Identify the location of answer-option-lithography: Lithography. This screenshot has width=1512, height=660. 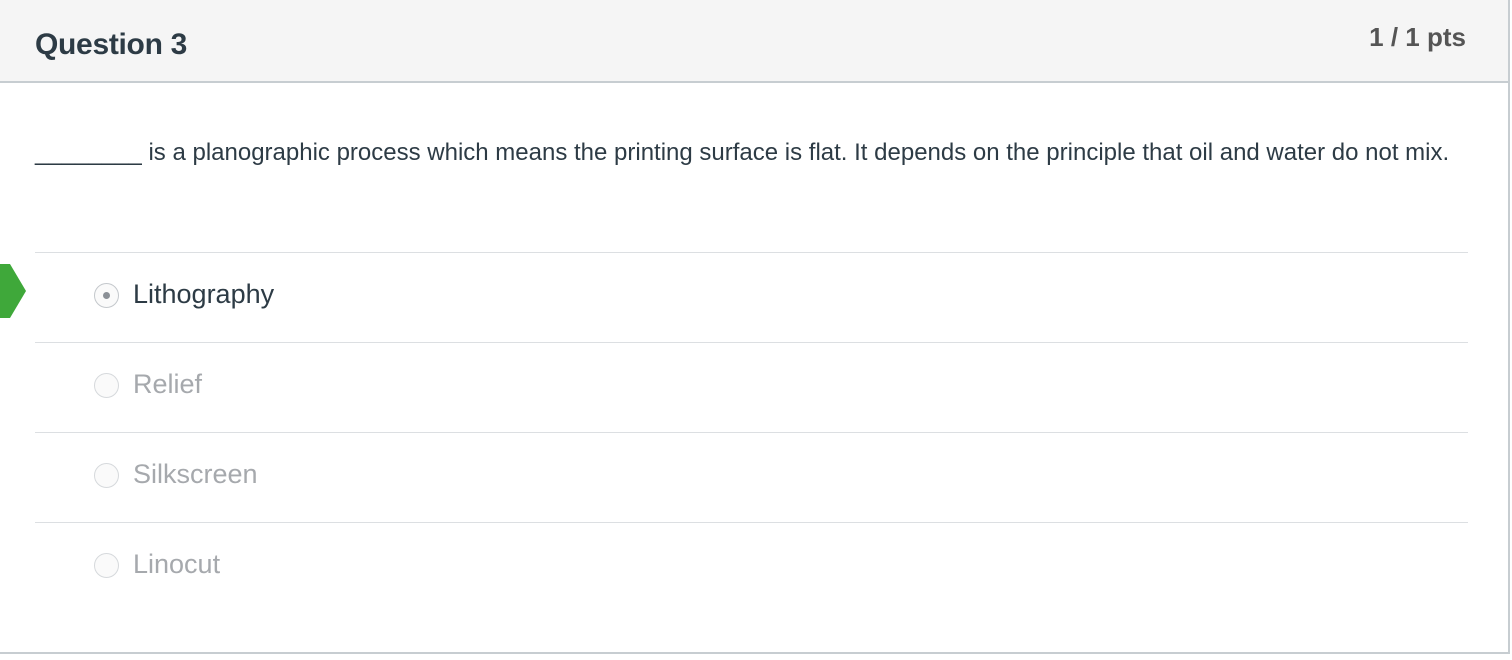
(751, 297).